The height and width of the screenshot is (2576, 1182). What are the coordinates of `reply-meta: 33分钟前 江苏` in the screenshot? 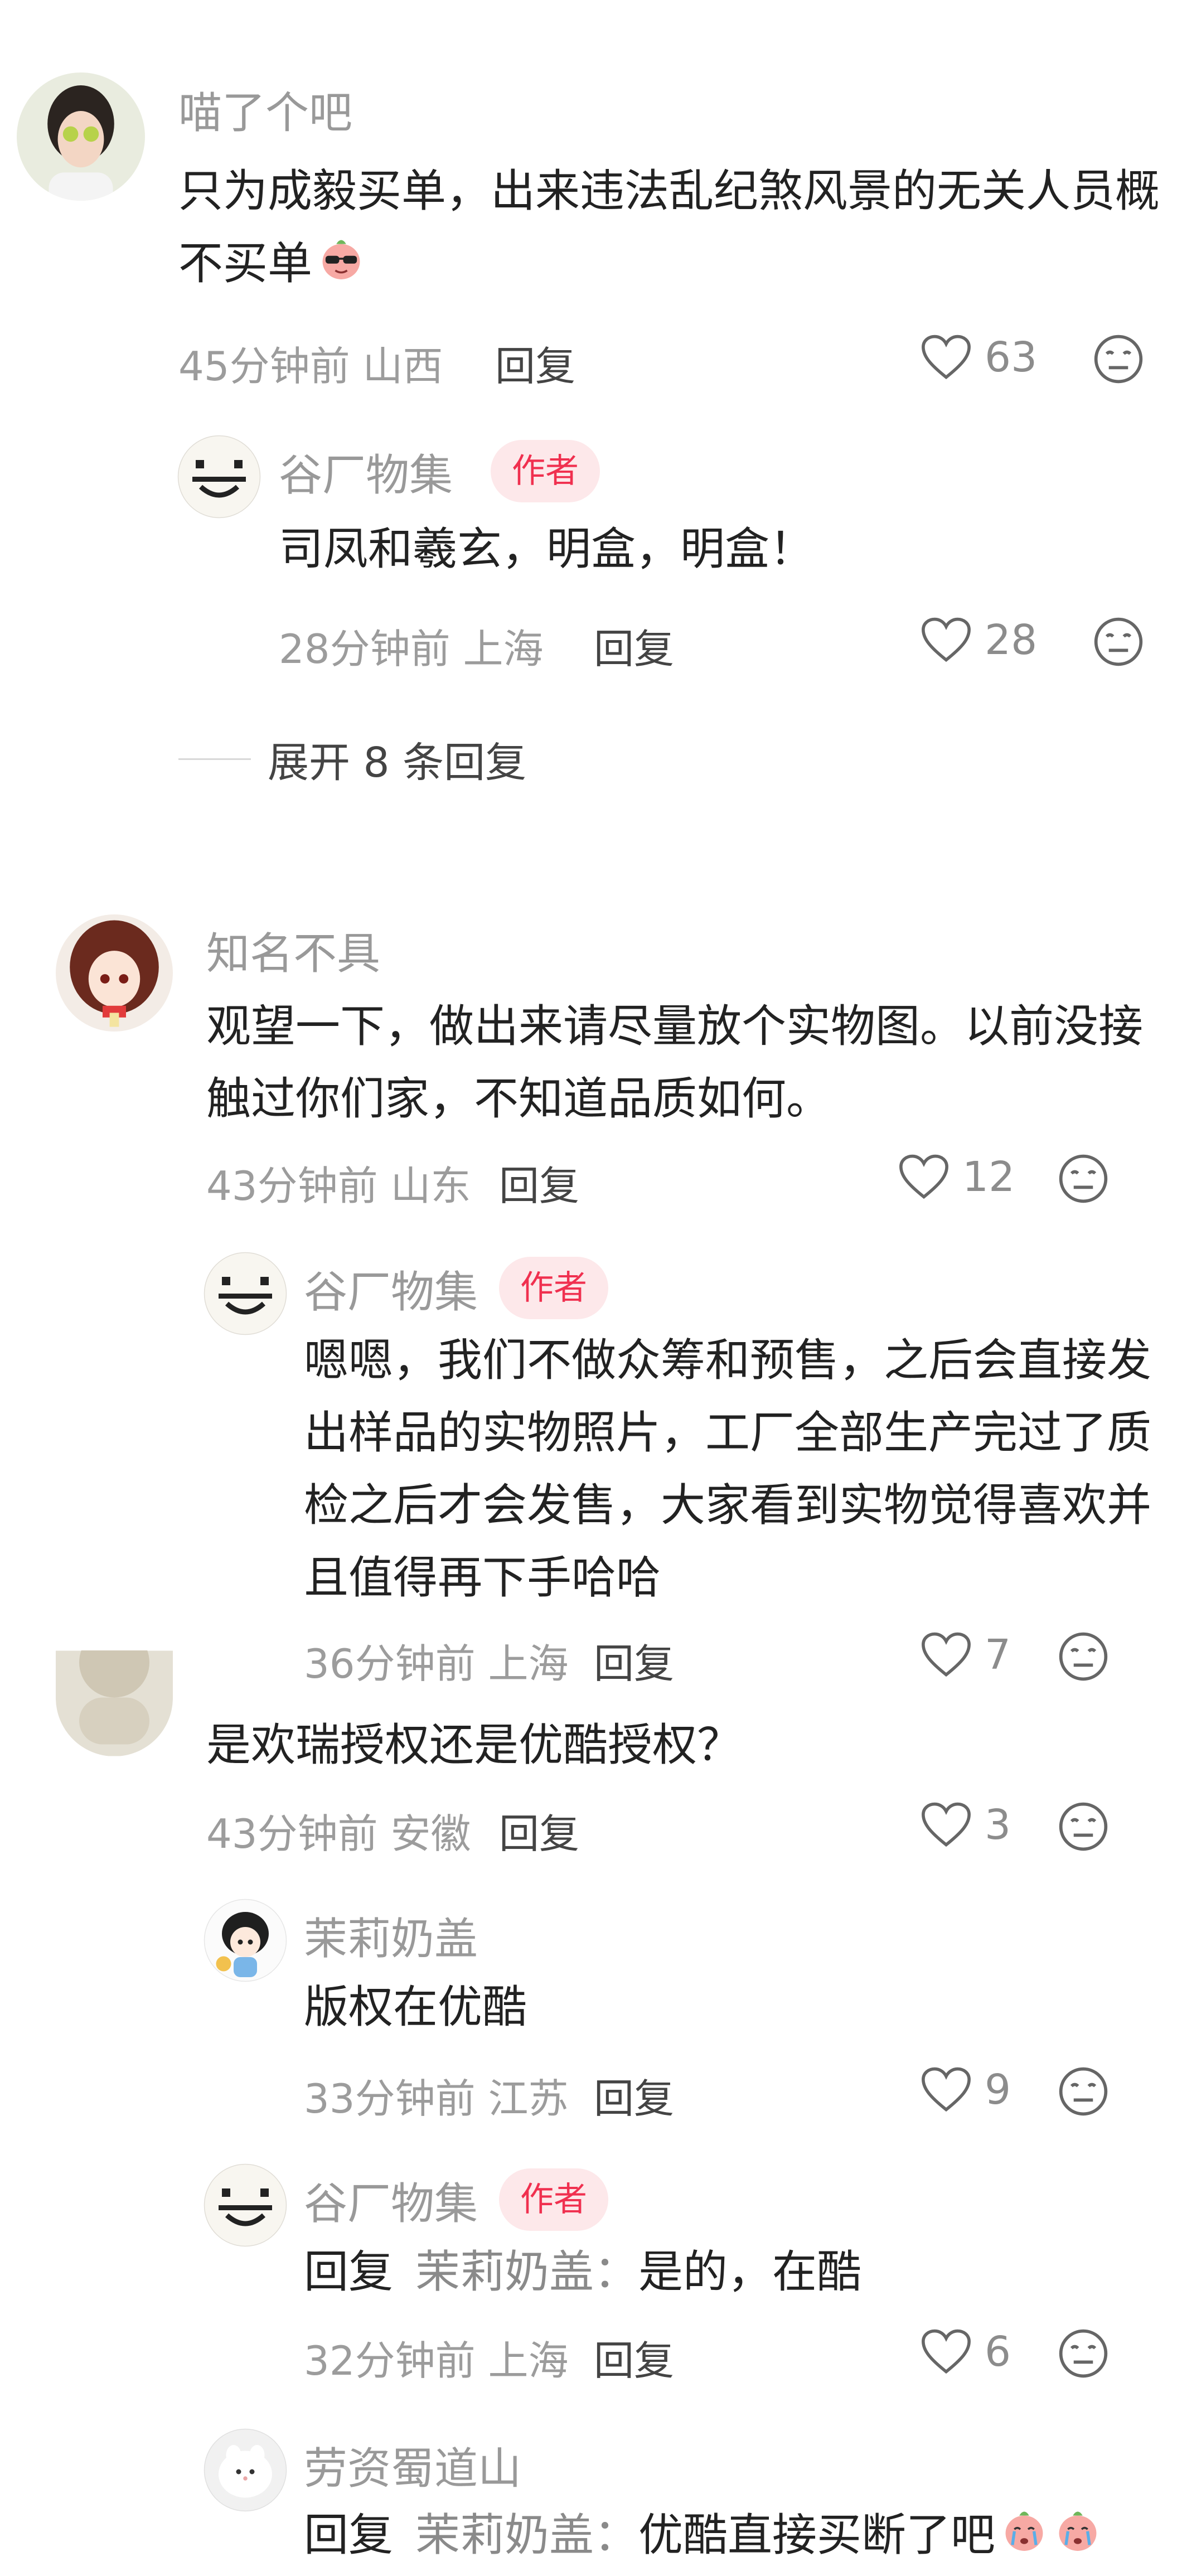 It's located at (436, 2095).